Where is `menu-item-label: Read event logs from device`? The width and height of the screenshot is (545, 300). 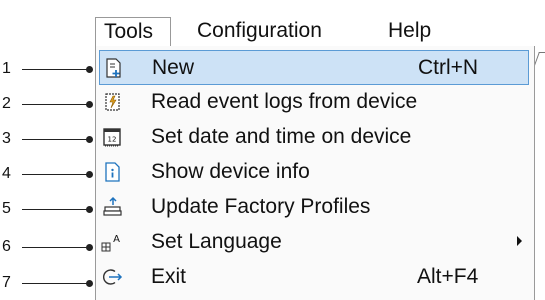
menu-item-label: Read event logs from device is located at coordinates (284, 101).